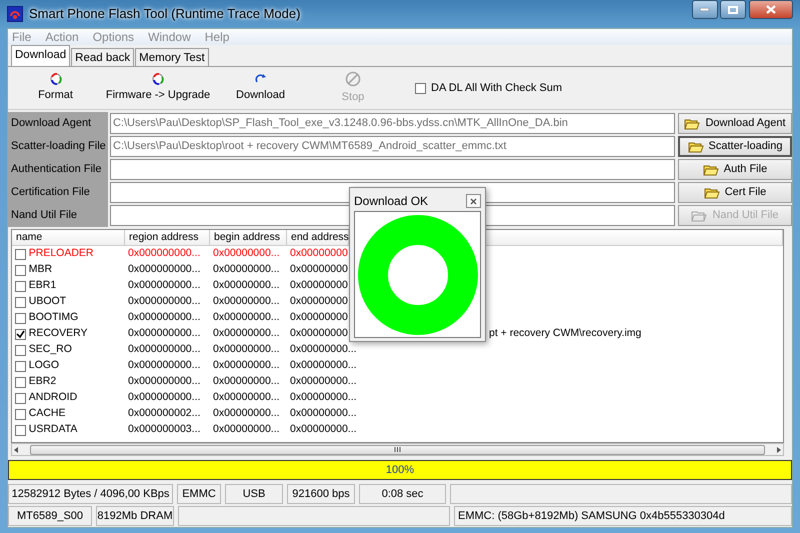 The image size is (800, 533). I want to click on status-field: 8192Mb DRAM, so click(135, 516).